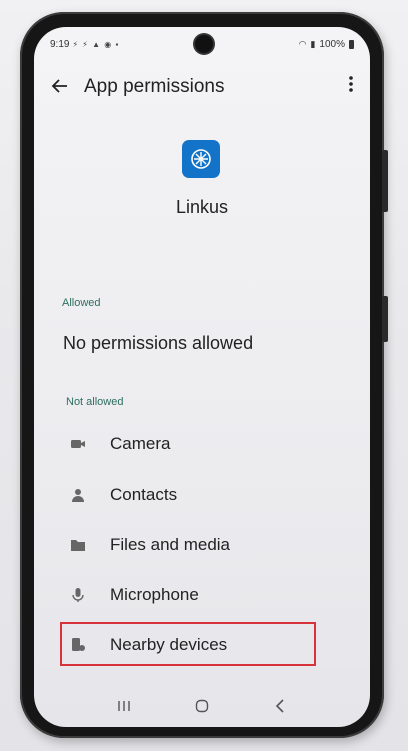  Describe the element at coordinates (385, 181) in the screenshot. I see `volume-button` at that location.